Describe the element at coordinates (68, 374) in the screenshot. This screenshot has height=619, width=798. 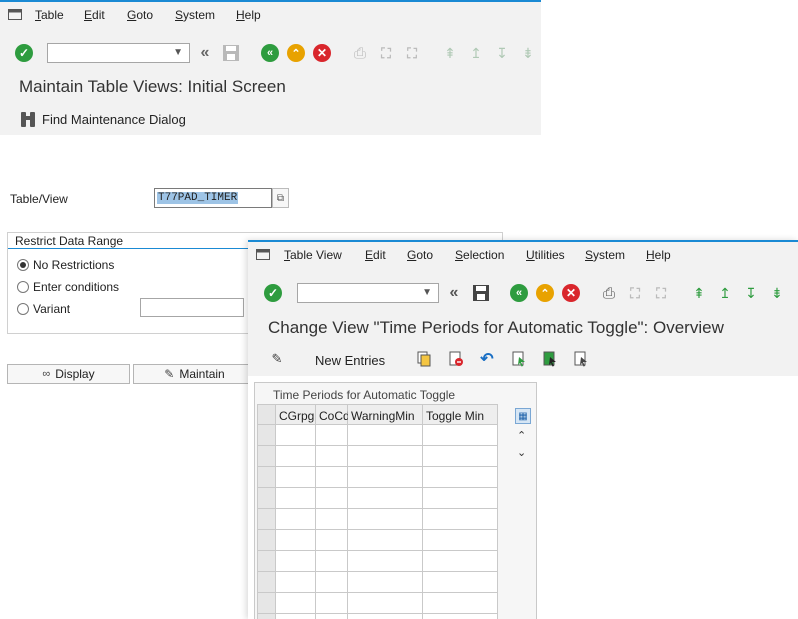
I see `display-button: ∞ Display` at that location.